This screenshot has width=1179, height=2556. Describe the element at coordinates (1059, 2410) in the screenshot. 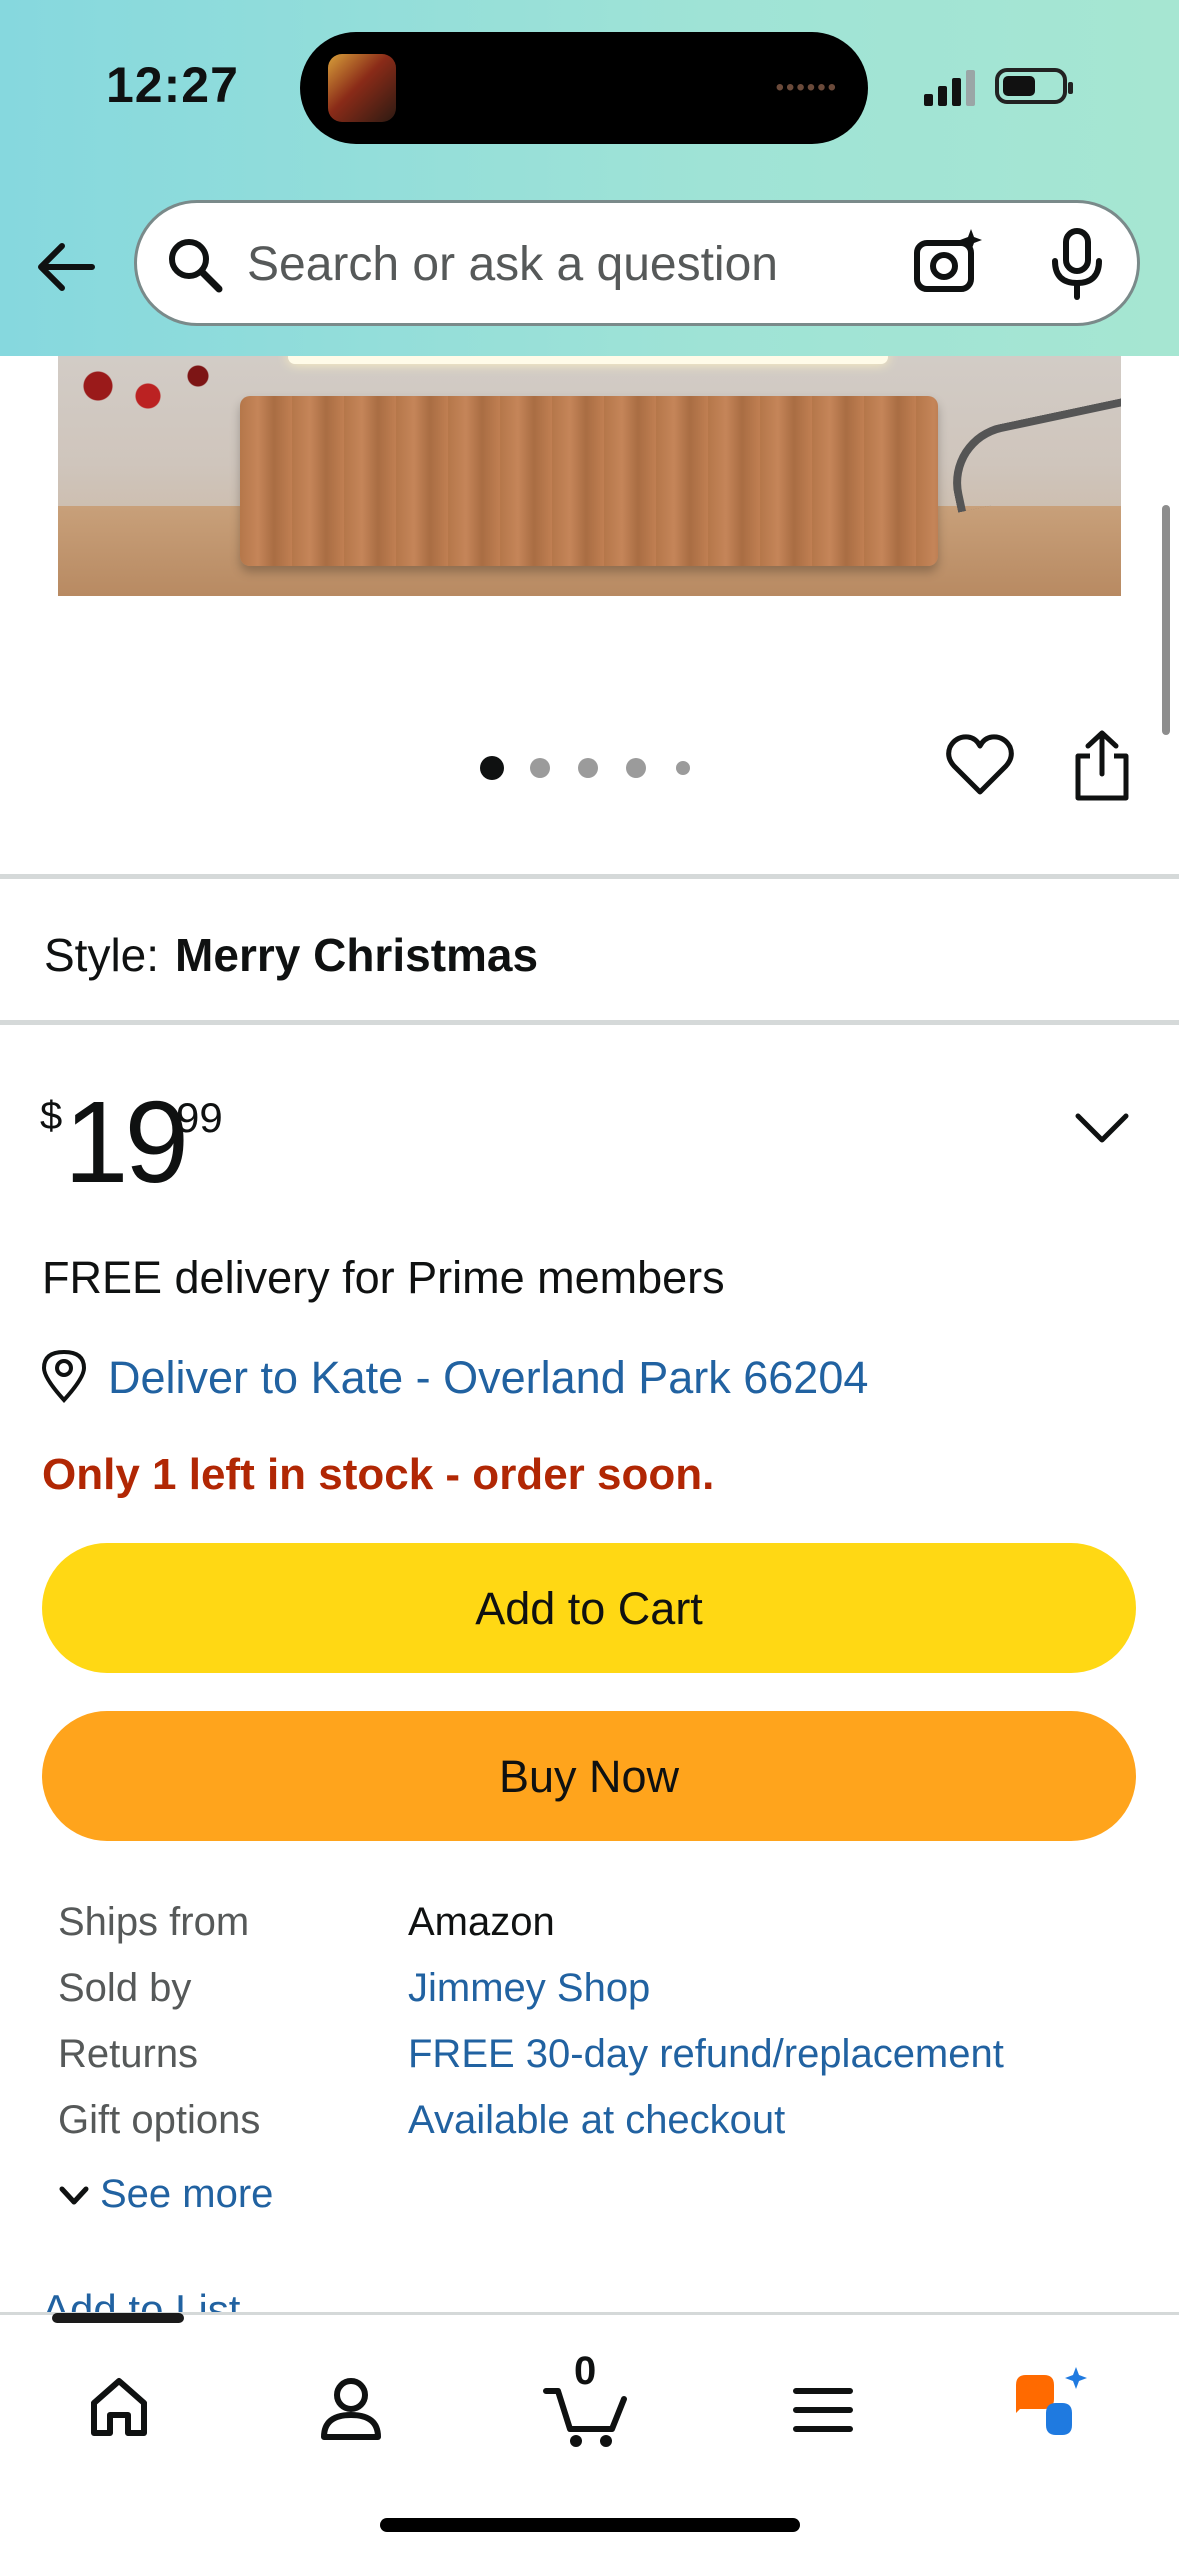

I see `rufus-assistant-icon` at that location.